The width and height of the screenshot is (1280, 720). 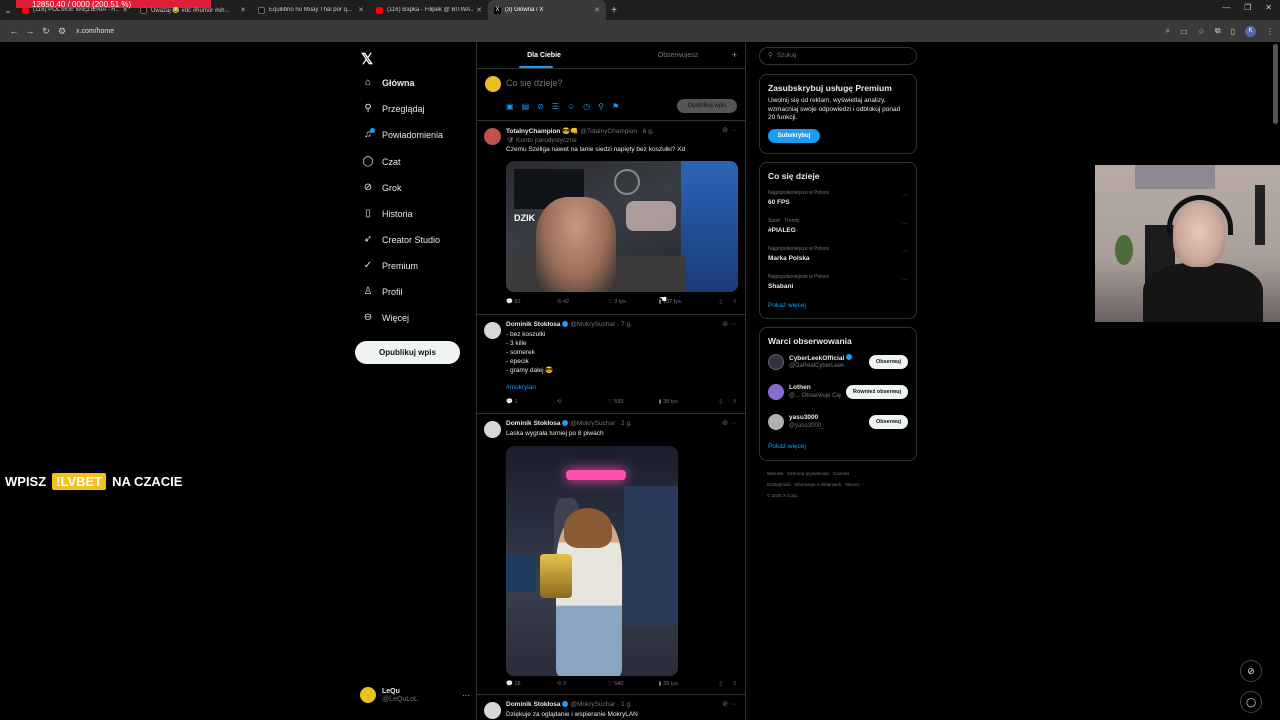 I want to click on reply-button: 💬 82, so click(x=531, y=302).